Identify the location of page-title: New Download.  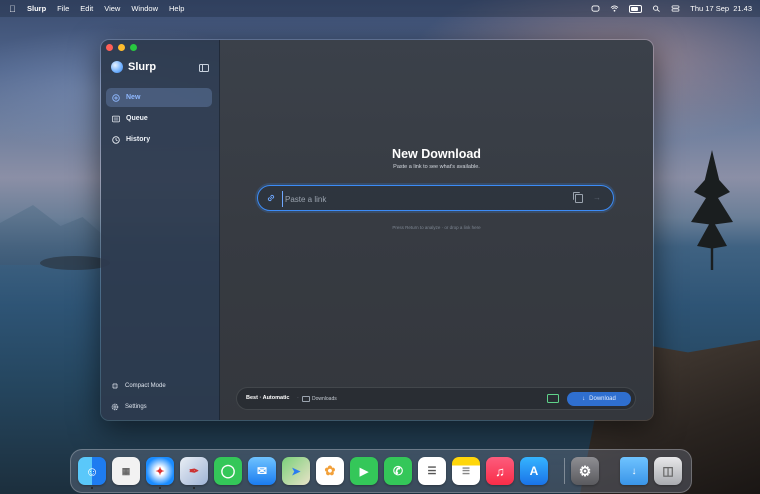
(436, 154).